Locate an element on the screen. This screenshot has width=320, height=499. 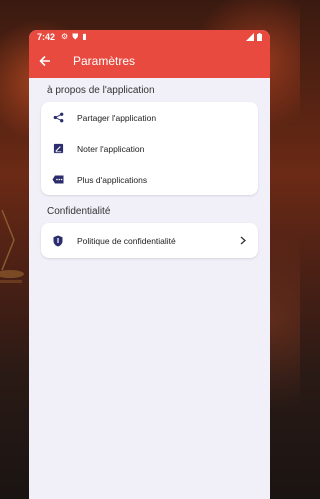
share-app-item: Partager l'application is located at coordinates (149, 117).